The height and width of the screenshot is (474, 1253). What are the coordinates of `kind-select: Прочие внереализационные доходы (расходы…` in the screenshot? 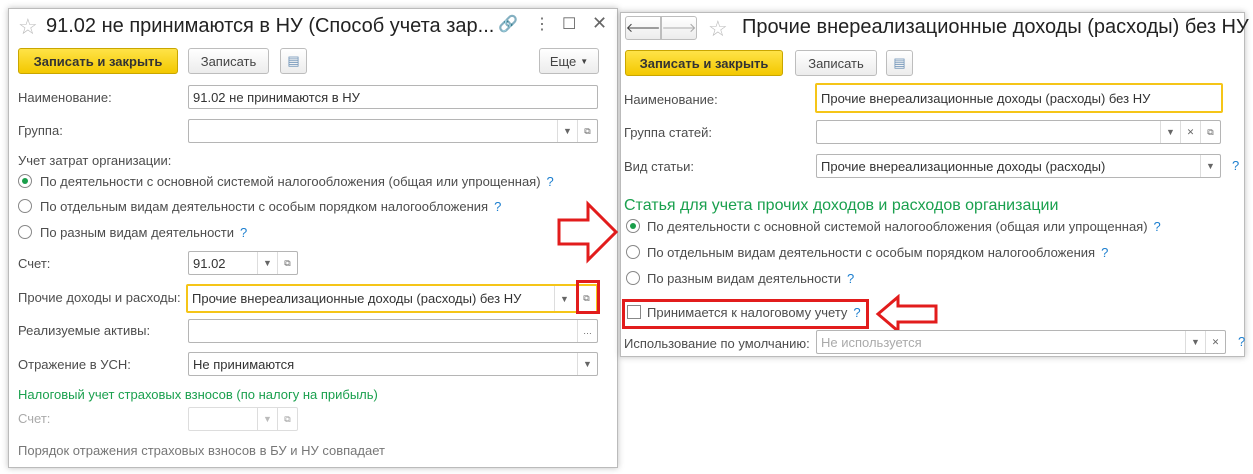 It's located at (1018, 166).